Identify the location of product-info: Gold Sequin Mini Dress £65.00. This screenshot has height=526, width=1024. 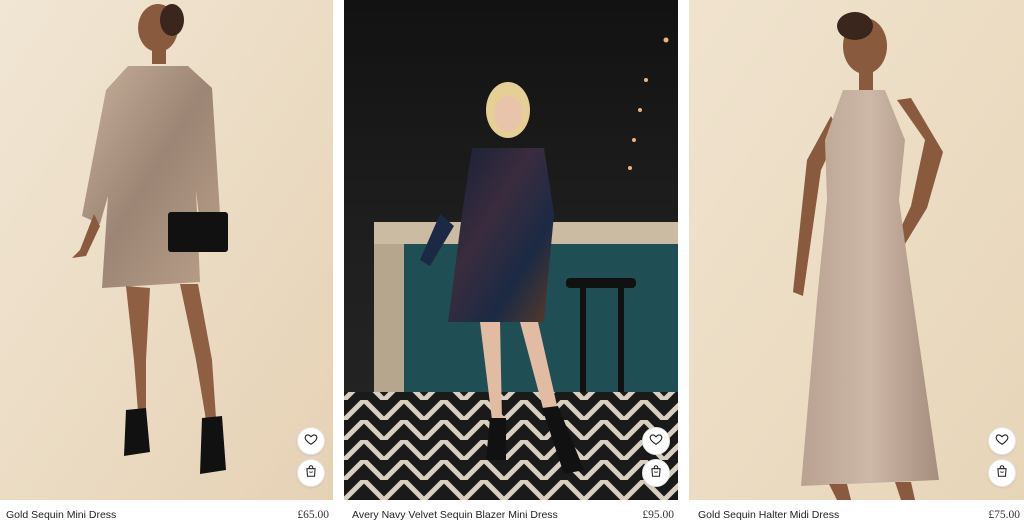
(166, 515).